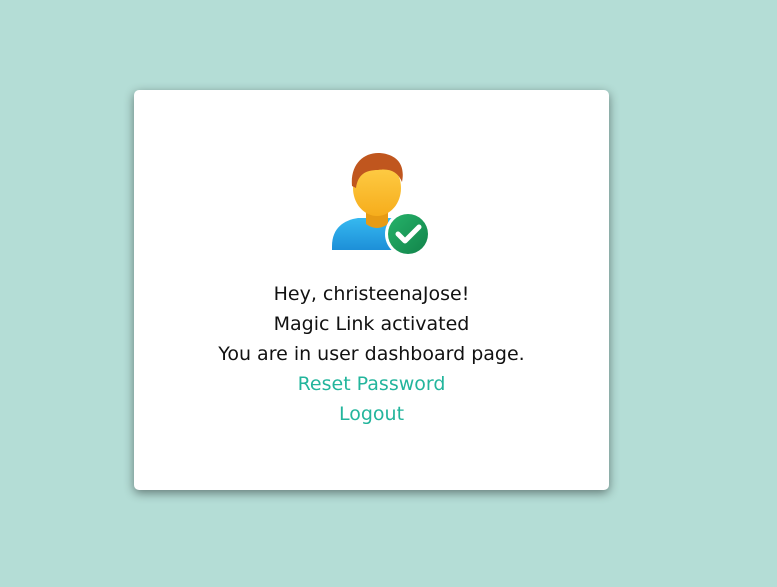 Image resolution: width=777 pixels, height=587 pixels. What do you see at coordinates (380, 204) in the screenshot?
I see `user-verified-icon` at bounding box center [380, 204].